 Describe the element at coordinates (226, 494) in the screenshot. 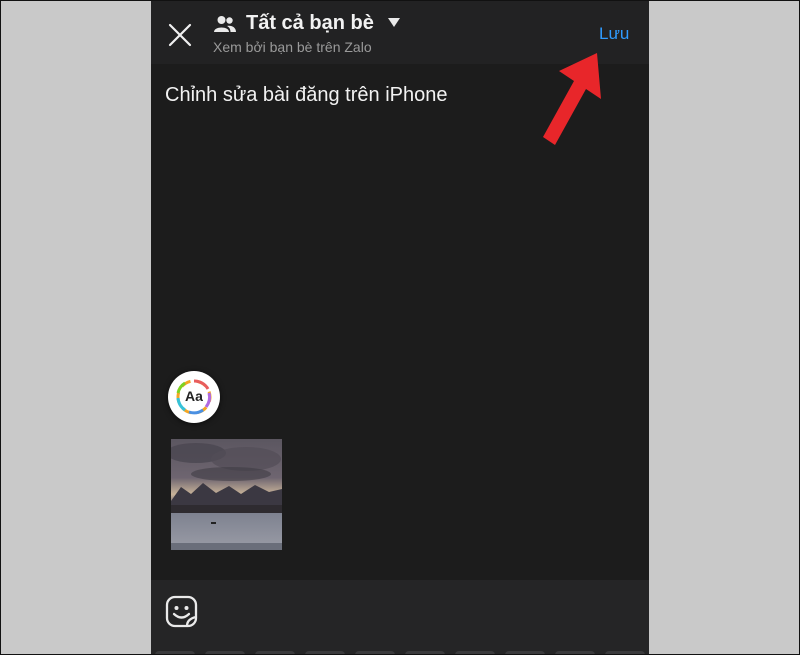

I see `attached-photo-thumbnail` at that location.